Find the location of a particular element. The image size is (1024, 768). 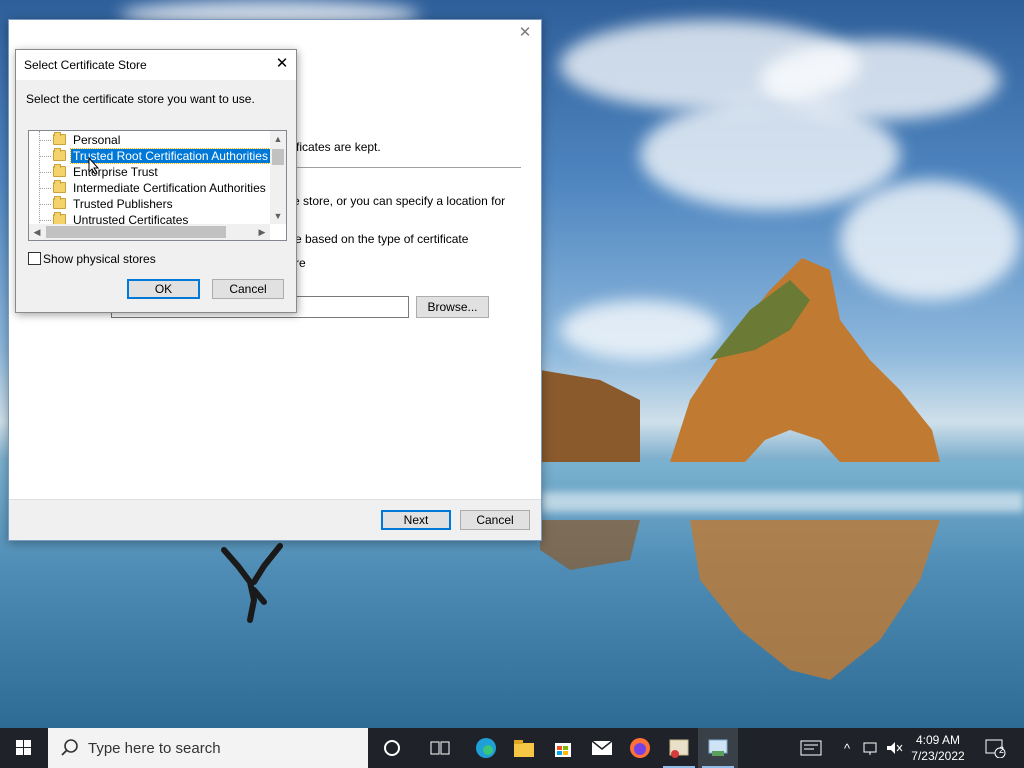

tree-item-trusted-publishers: Trusted Publishers is located at coordinates (148, 204).